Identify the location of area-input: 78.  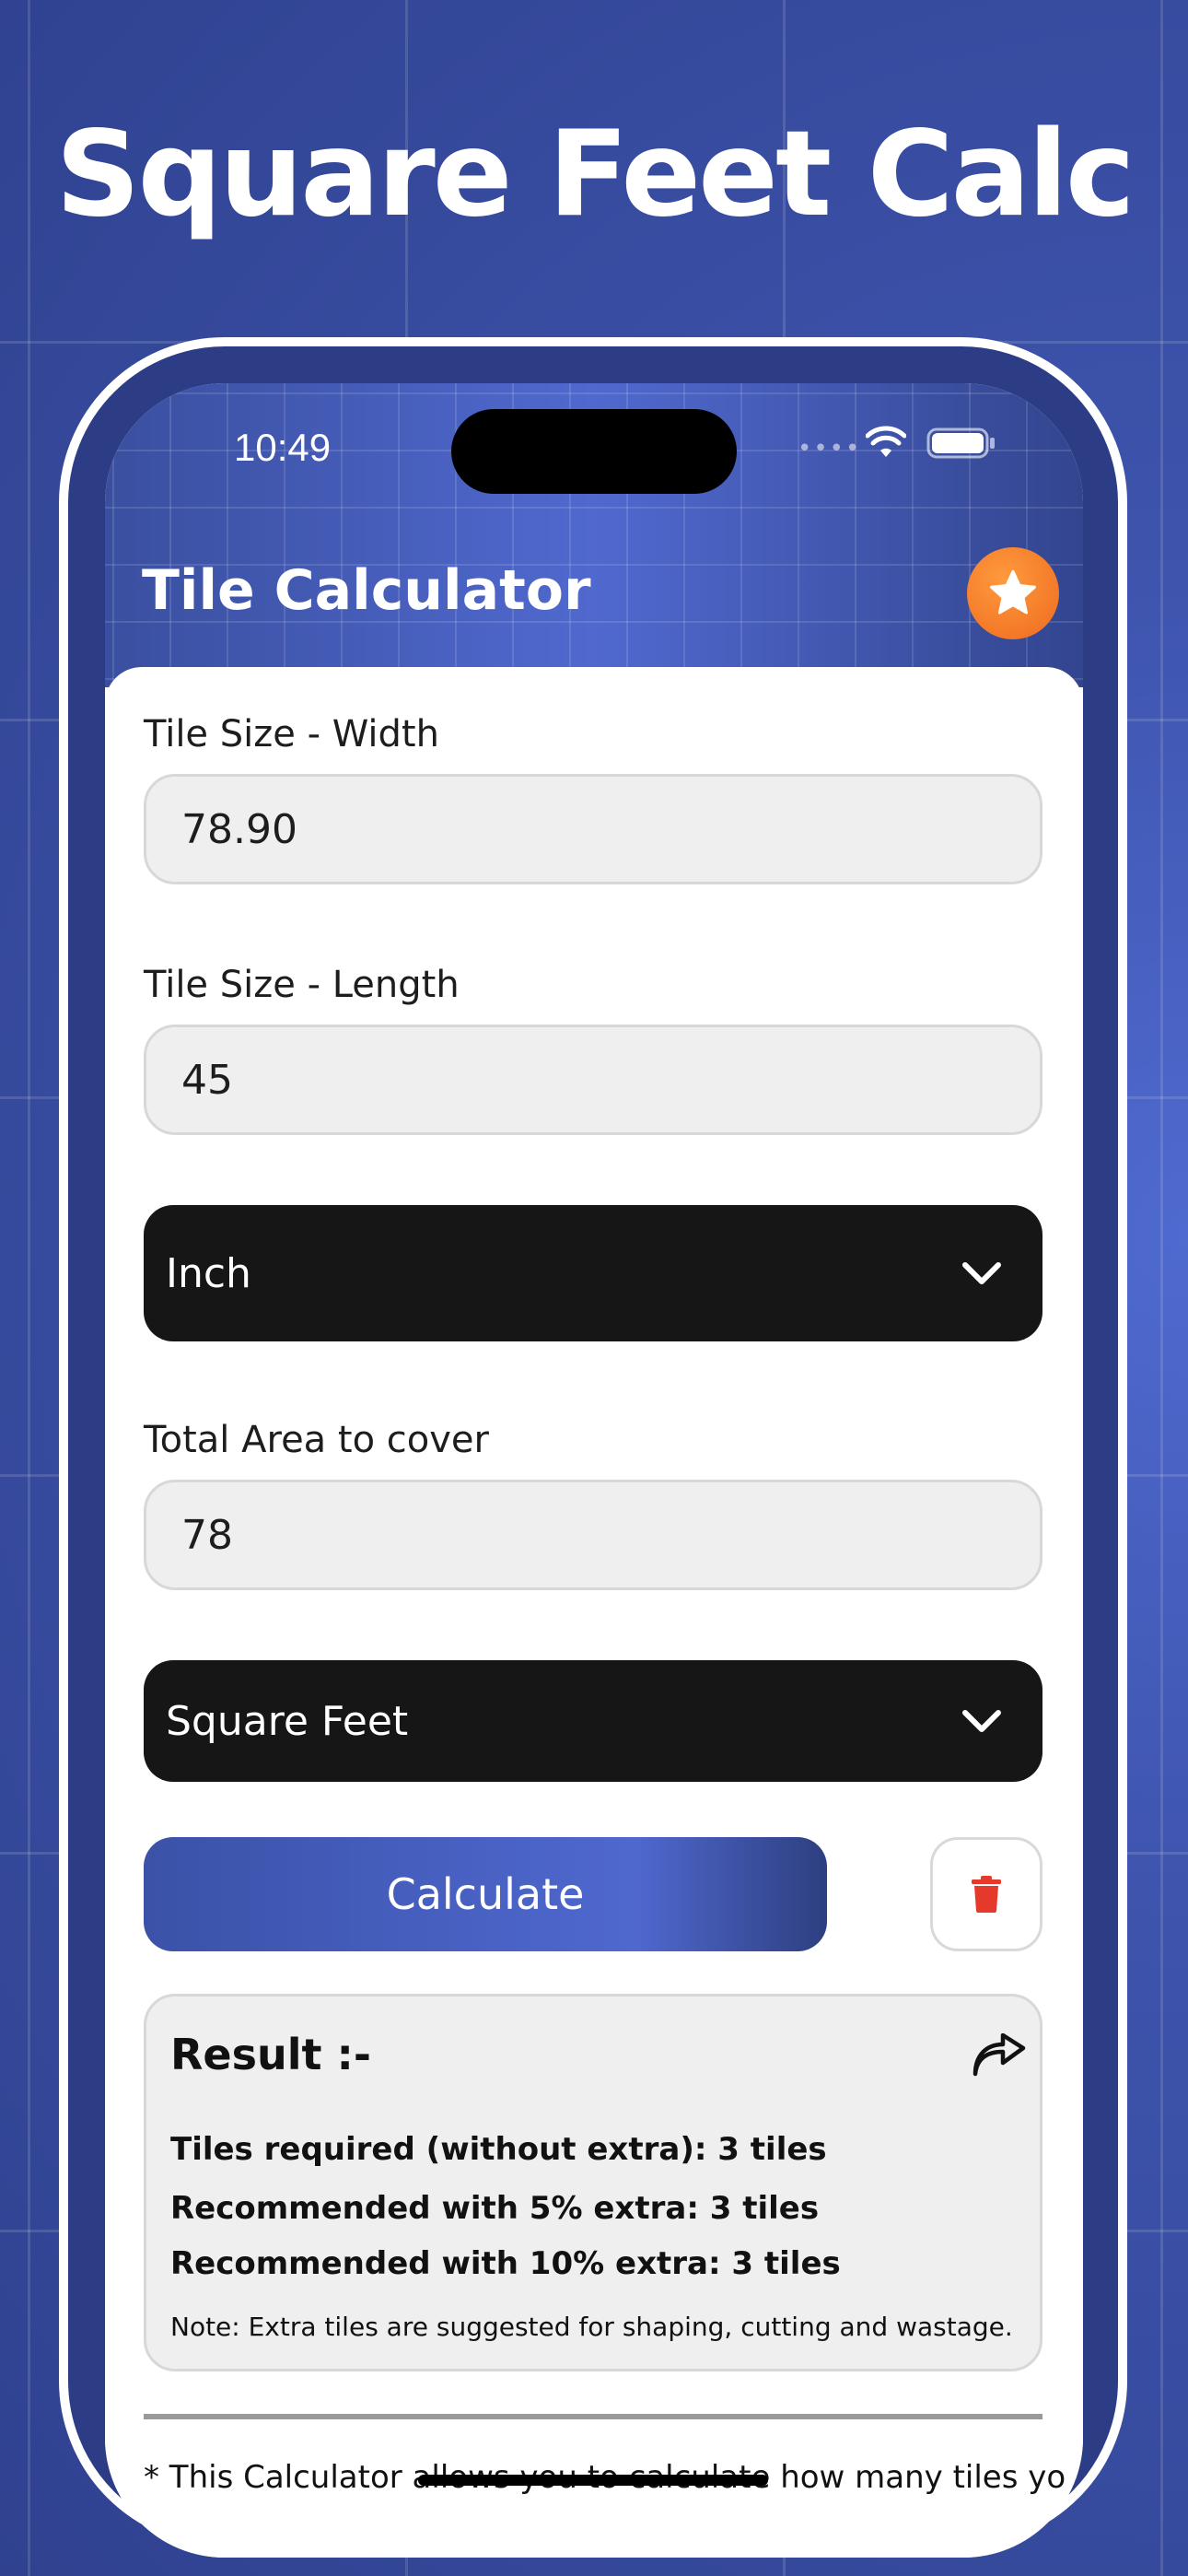
(593, 1535).